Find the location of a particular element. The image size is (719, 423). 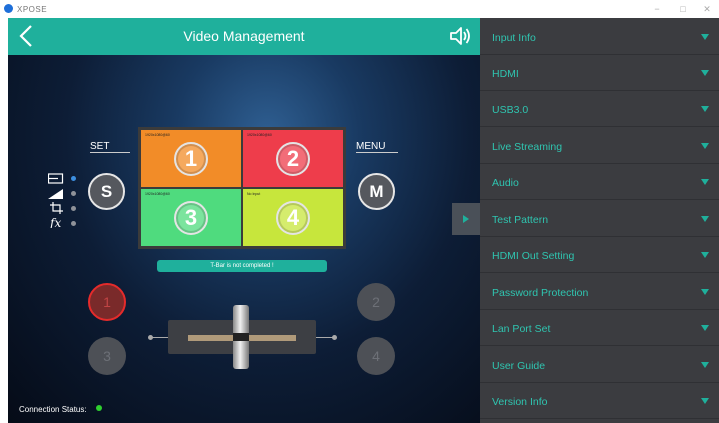

menu-item-label: Live Streaming is located at coordinates (527, 147).